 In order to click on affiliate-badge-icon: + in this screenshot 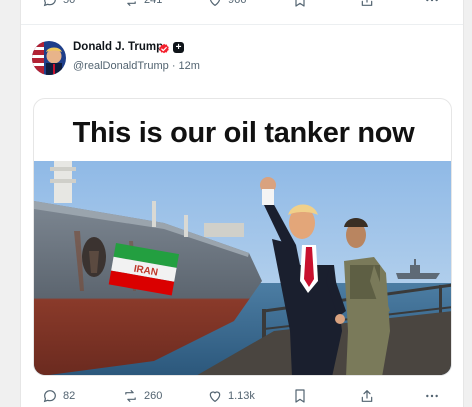, I will do `click(178, 47)`.